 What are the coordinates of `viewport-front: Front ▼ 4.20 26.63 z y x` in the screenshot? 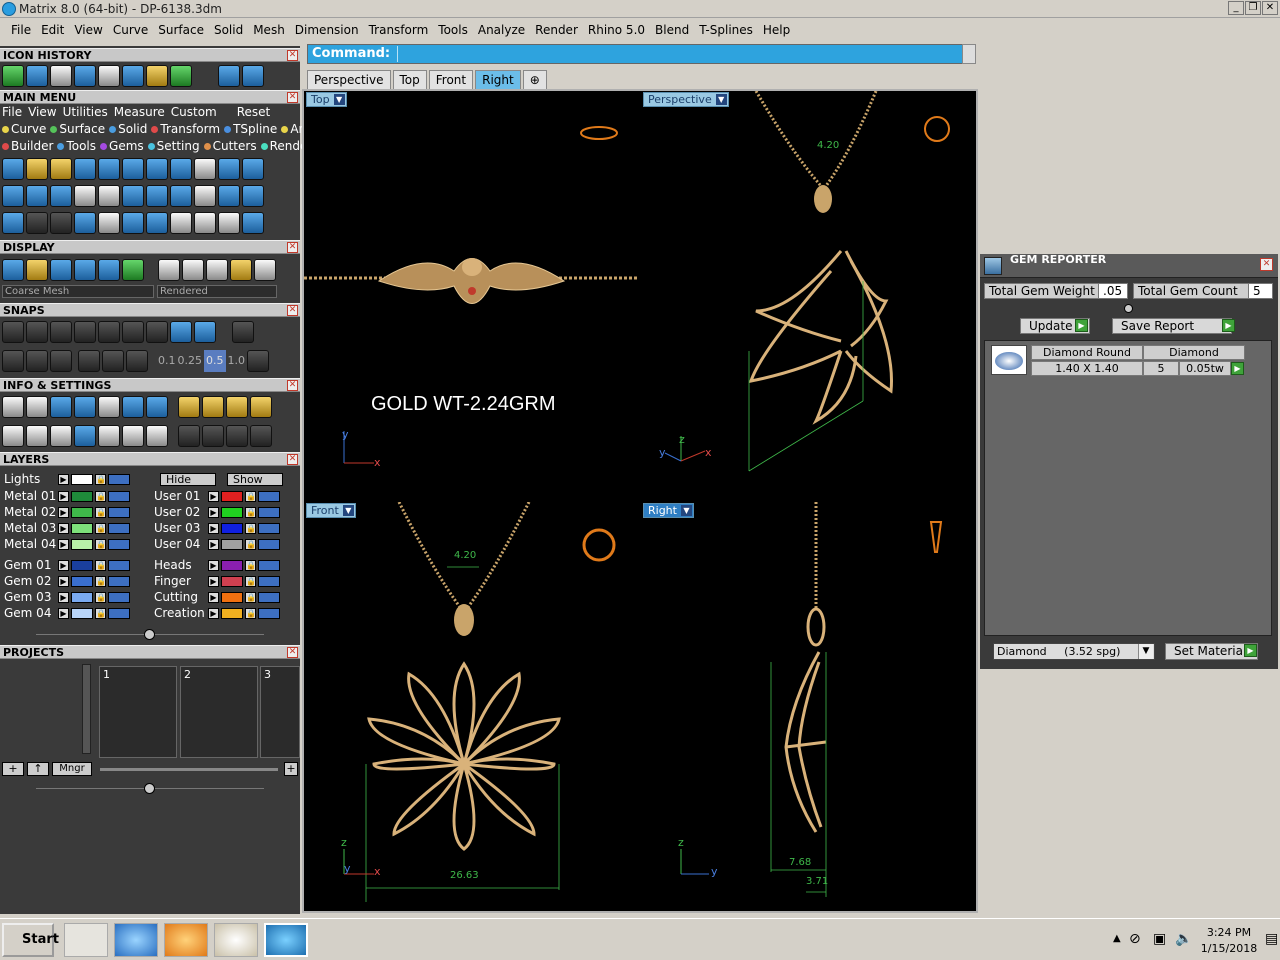 It's located at (471, 706).